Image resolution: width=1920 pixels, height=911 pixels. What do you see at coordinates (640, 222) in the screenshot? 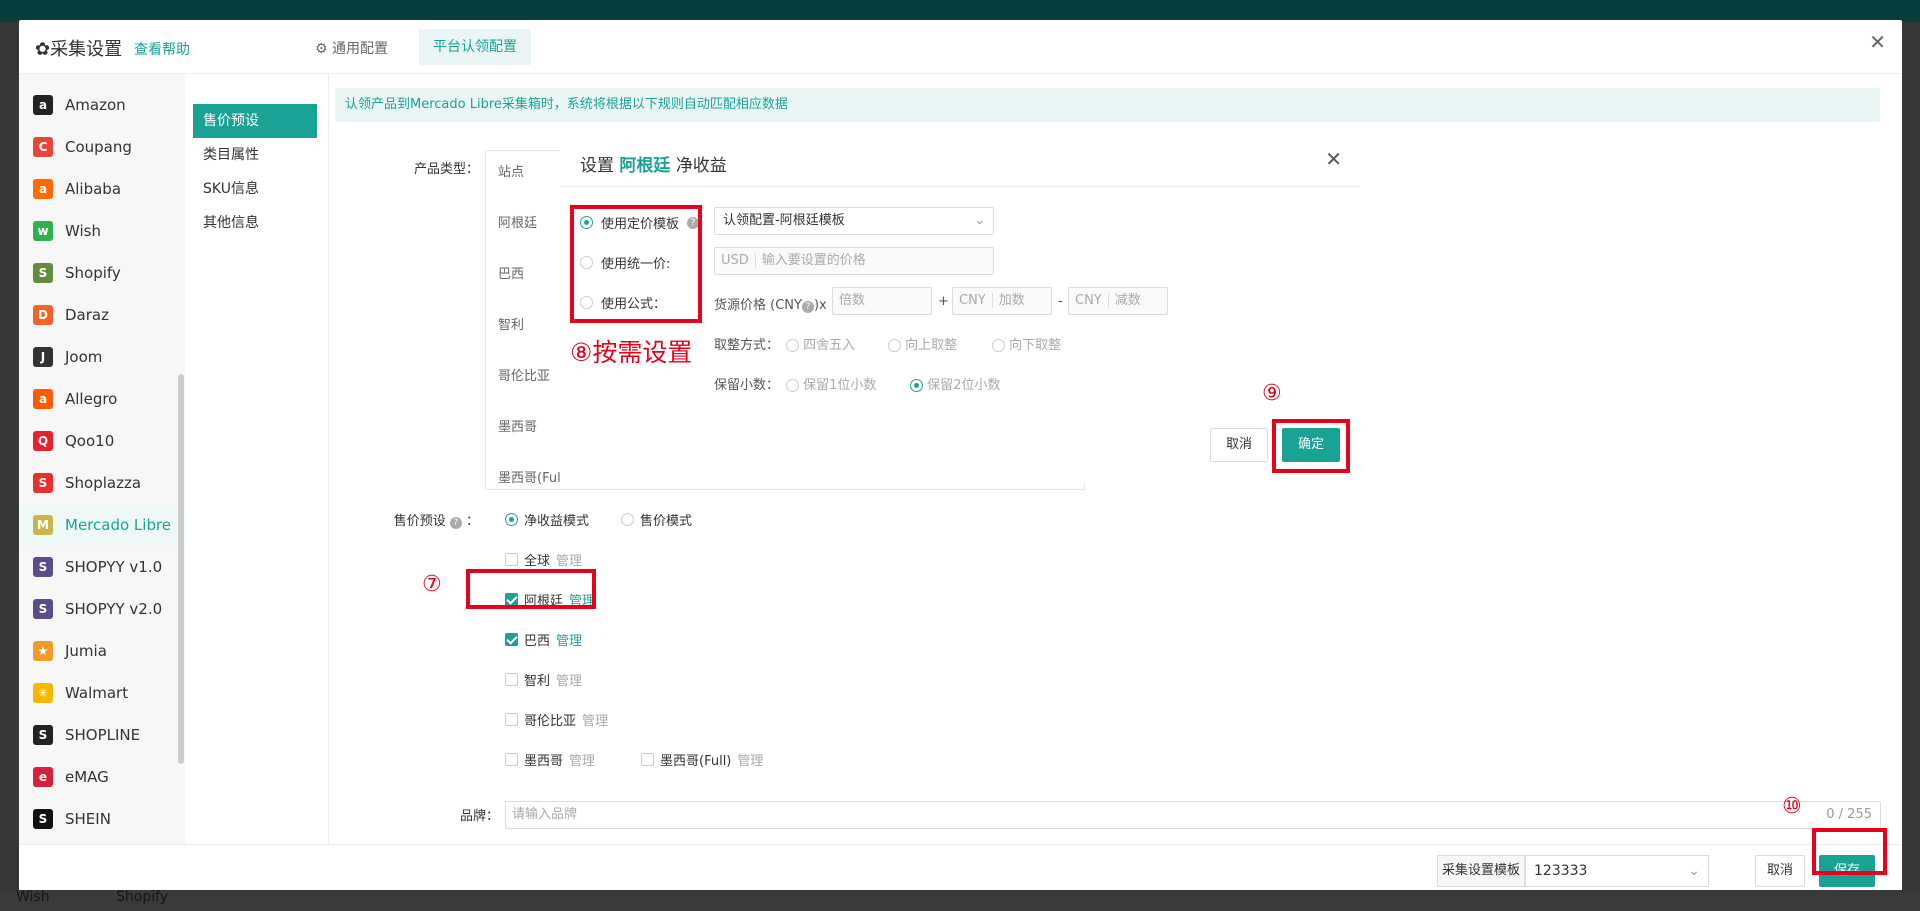
I see `option-pricing-template: 使用定价模板 ?` at bounding box center [640, 222].